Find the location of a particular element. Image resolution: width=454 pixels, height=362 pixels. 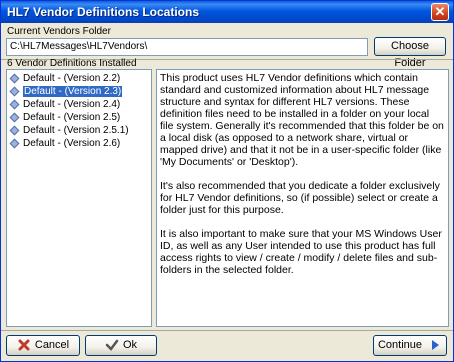

list-item-label: Default - (Version 2.5.1) is located at coordinates (76, 130).